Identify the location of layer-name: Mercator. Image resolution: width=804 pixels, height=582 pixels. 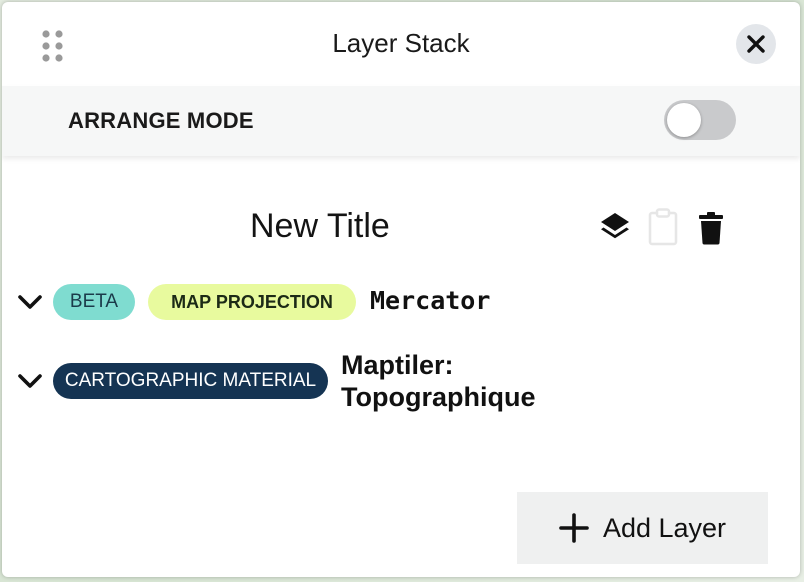
(430, 300).